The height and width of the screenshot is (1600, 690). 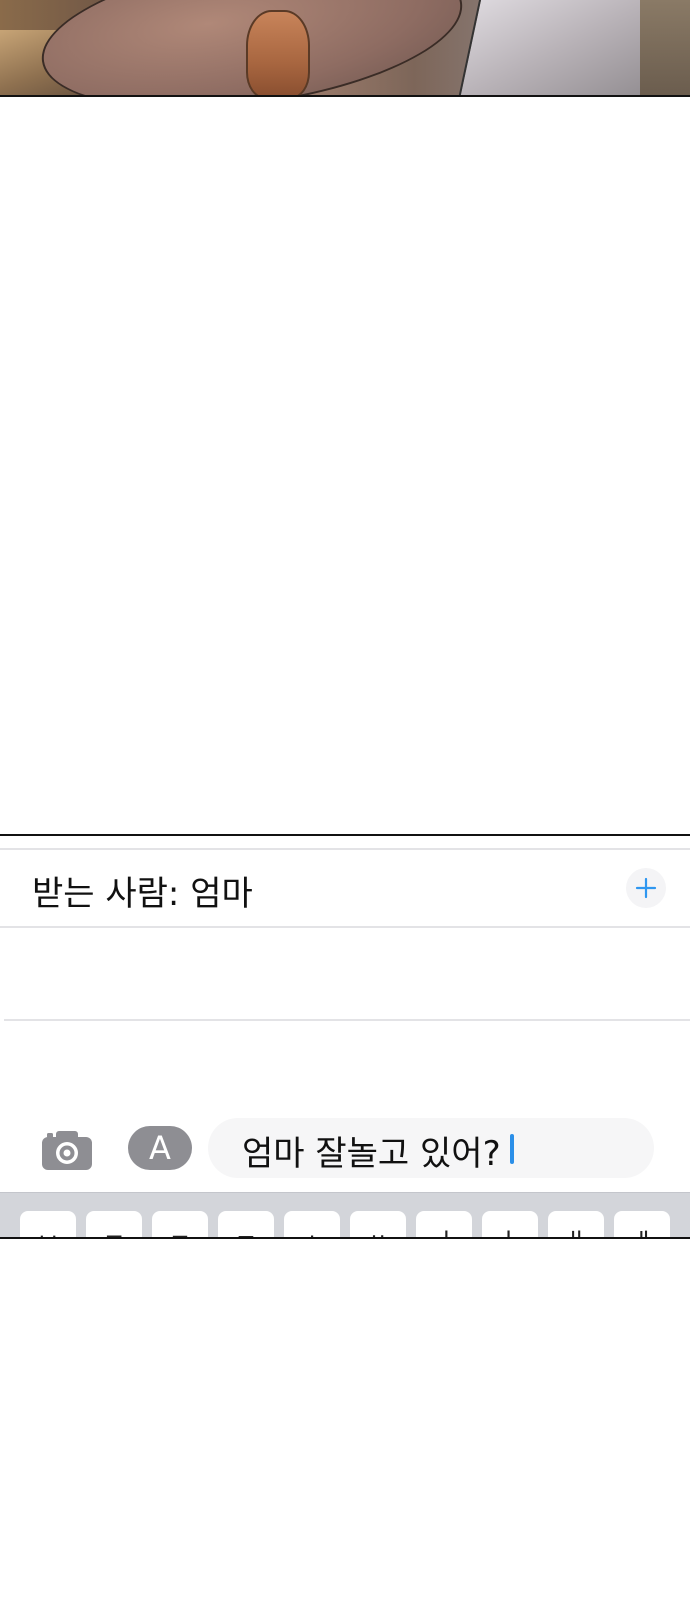 I want to click on comic-panel-top, so click(x=345, y=48).